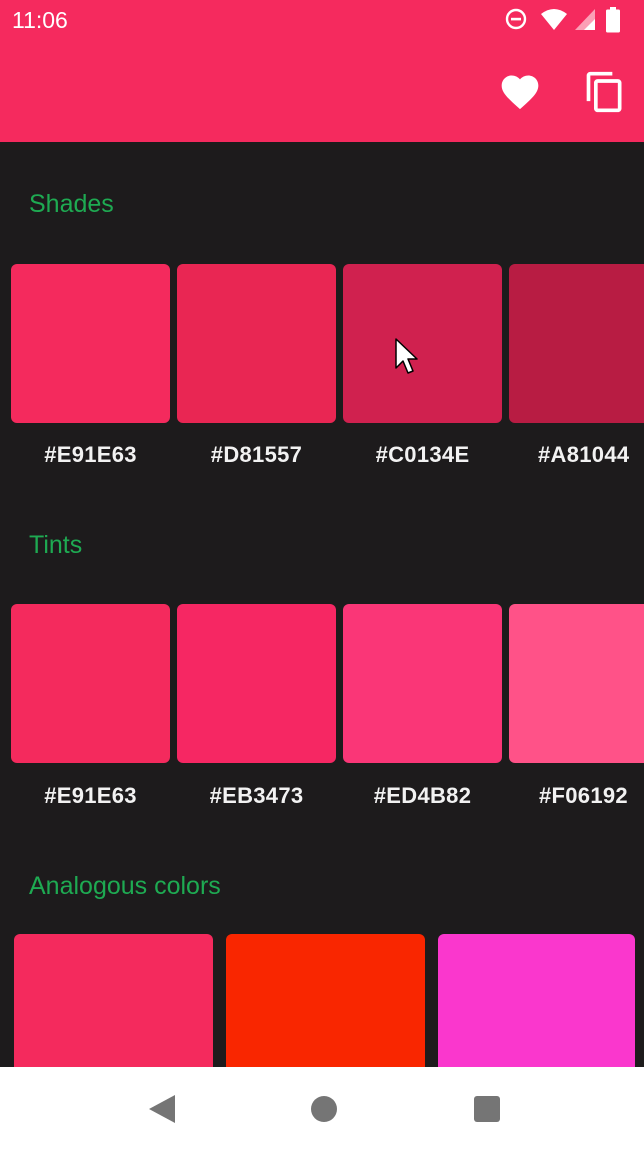  I want to click on shade-hex-1: #E91E63, so click(90, 454).